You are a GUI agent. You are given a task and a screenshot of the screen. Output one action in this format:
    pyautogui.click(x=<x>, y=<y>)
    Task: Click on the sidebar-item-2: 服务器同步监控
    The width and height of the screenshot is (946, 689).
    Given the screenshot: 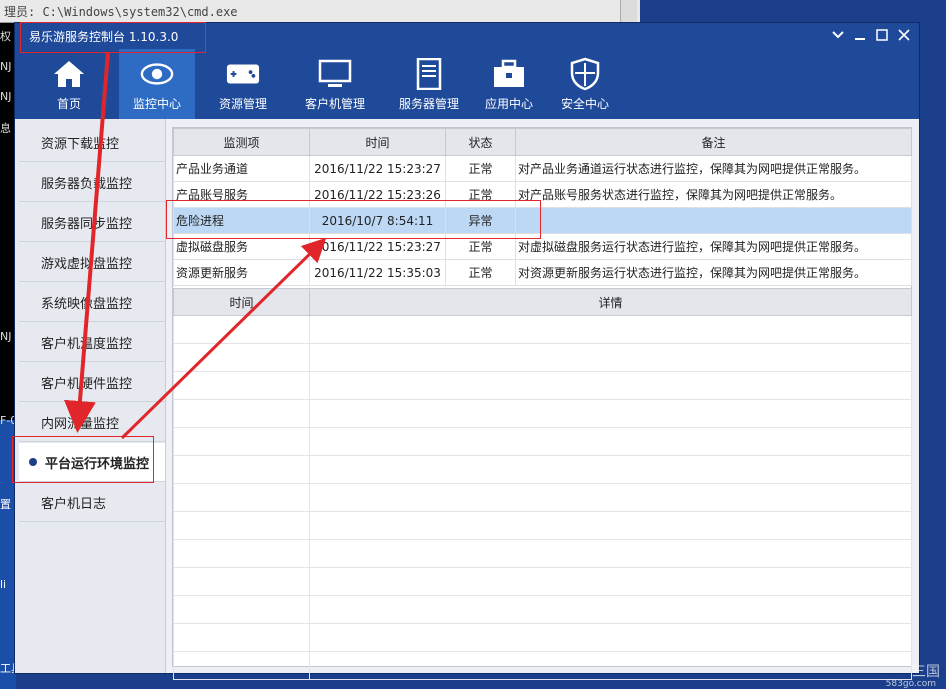 What is the action you would take?
    pyautogui.click(x=92, y=222)
    